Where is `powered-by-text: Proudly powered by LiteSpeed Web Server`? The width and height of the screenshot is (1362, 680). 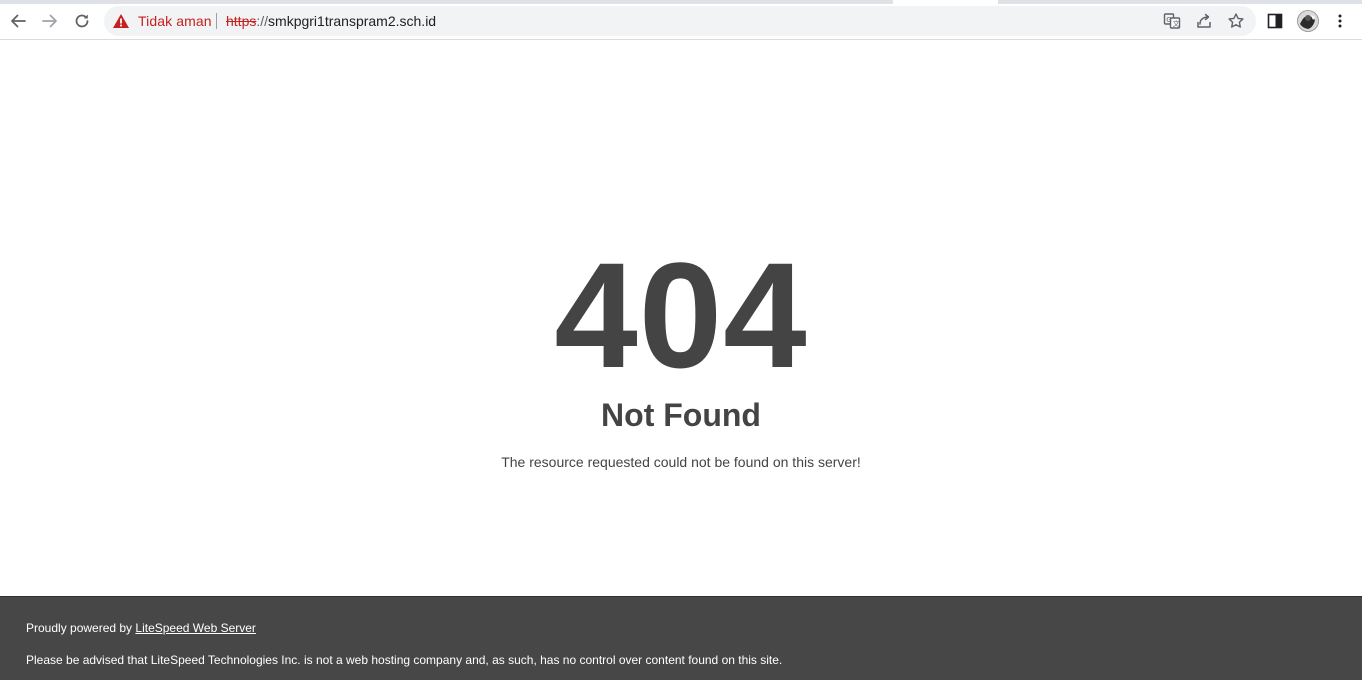
powered-by-text: Proudly powered by LiteSpeed Web Server is located at coordinates (141, 628).